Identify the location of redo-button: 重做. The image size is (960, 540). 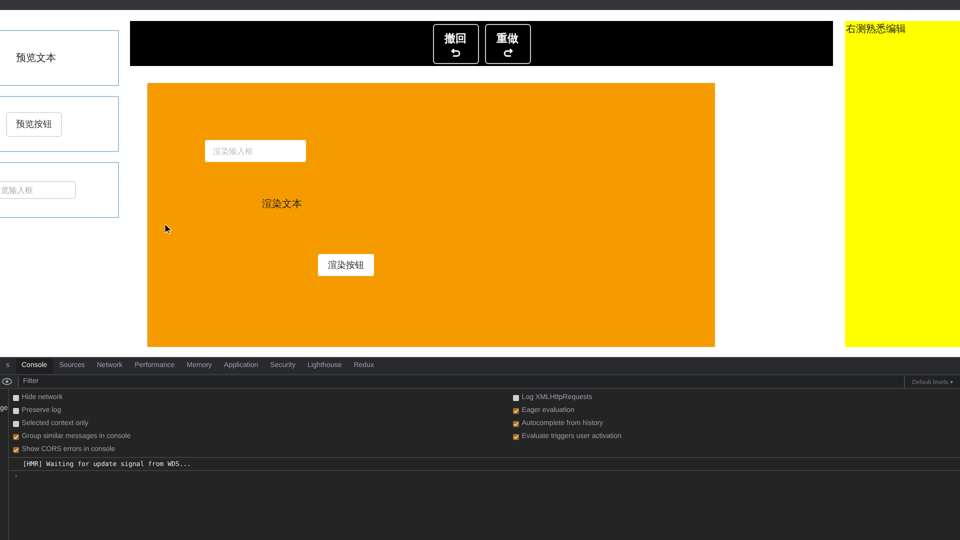
(507, 44).